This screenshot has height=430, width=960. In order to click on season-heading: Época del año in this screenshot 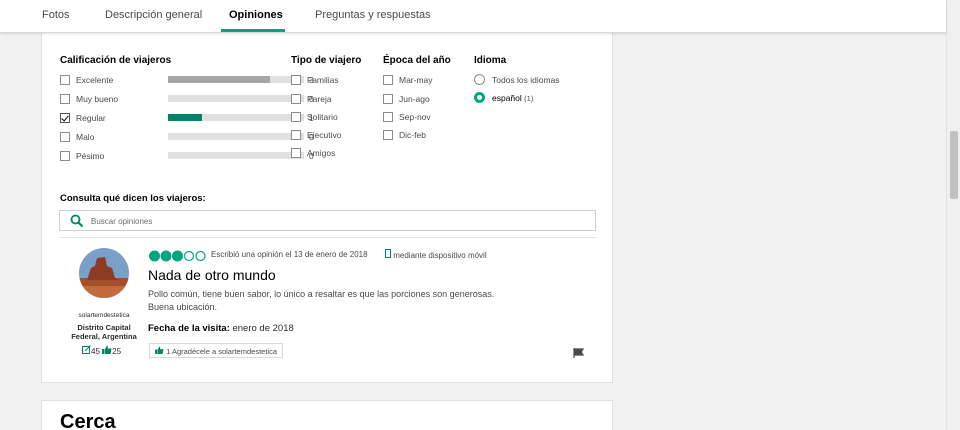, I will do `click(417, 60)`.